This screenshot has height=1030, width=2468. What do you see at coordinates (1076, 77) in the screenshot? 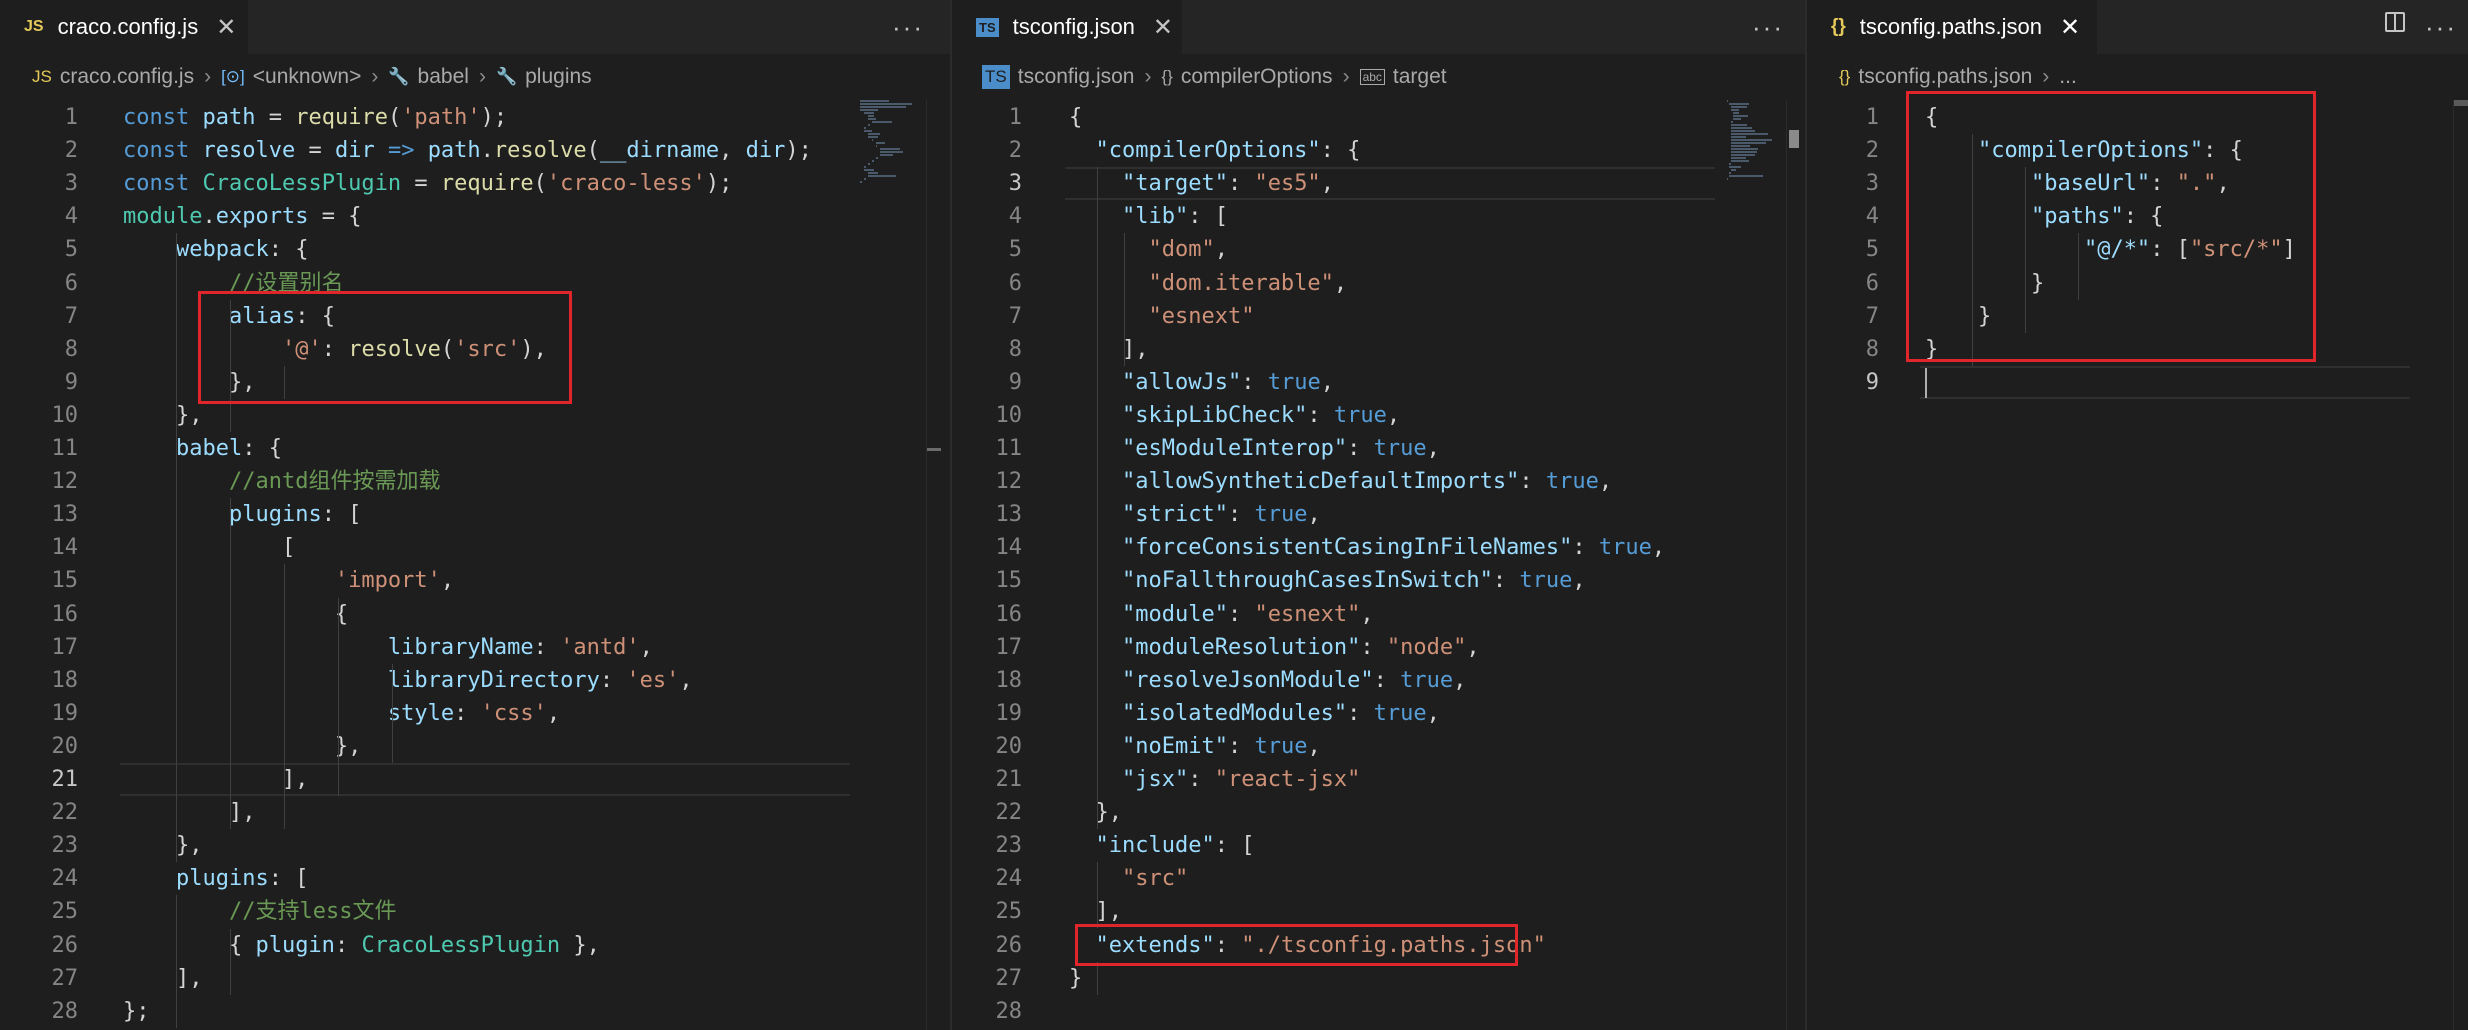
I see `breadcrumb-item: tsconfig.json` at bounding box center [1076, 77].